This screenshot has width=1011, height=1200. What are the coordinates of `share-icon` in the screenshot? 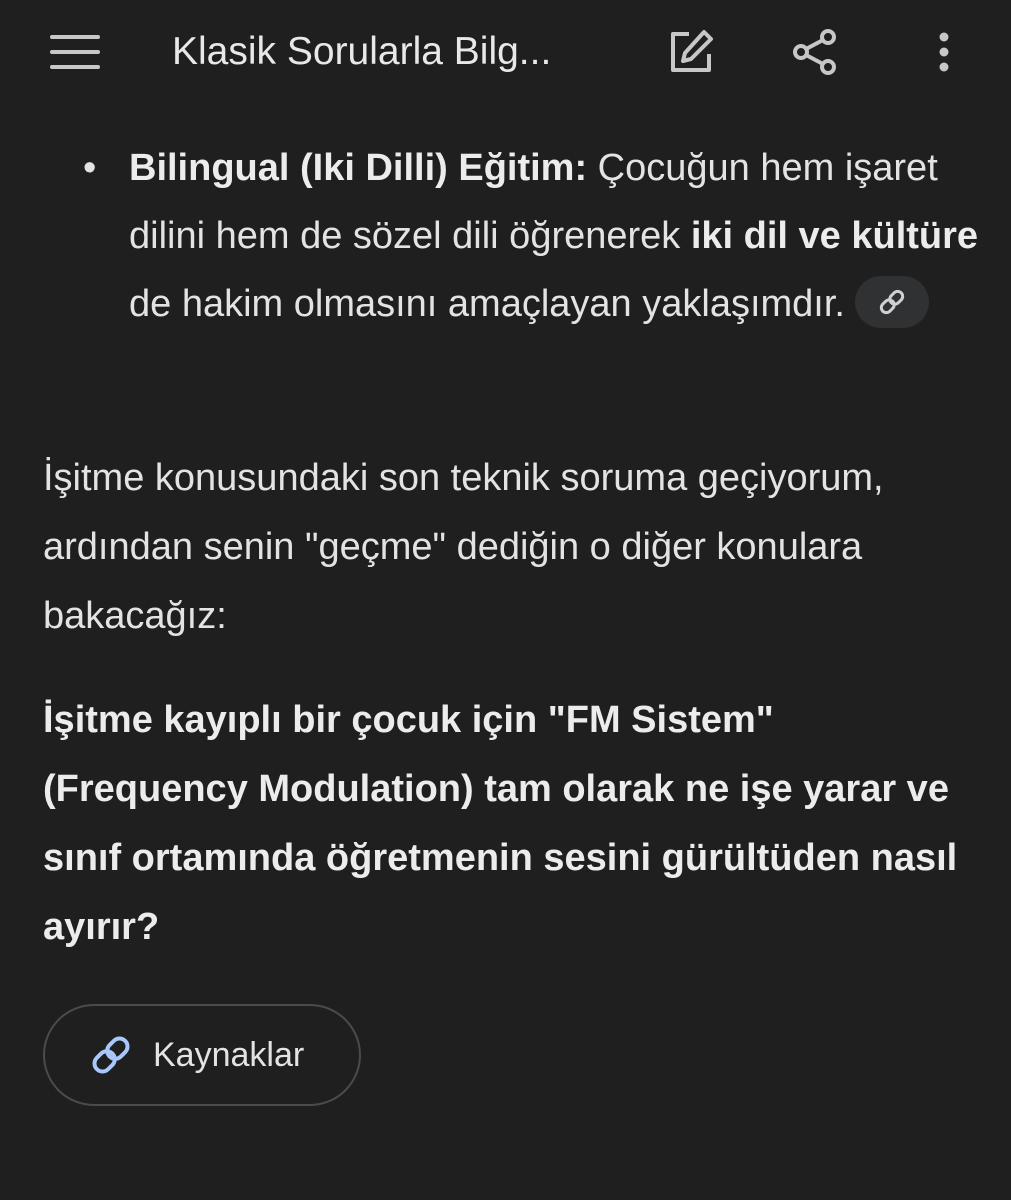 It's located at (814, 52).